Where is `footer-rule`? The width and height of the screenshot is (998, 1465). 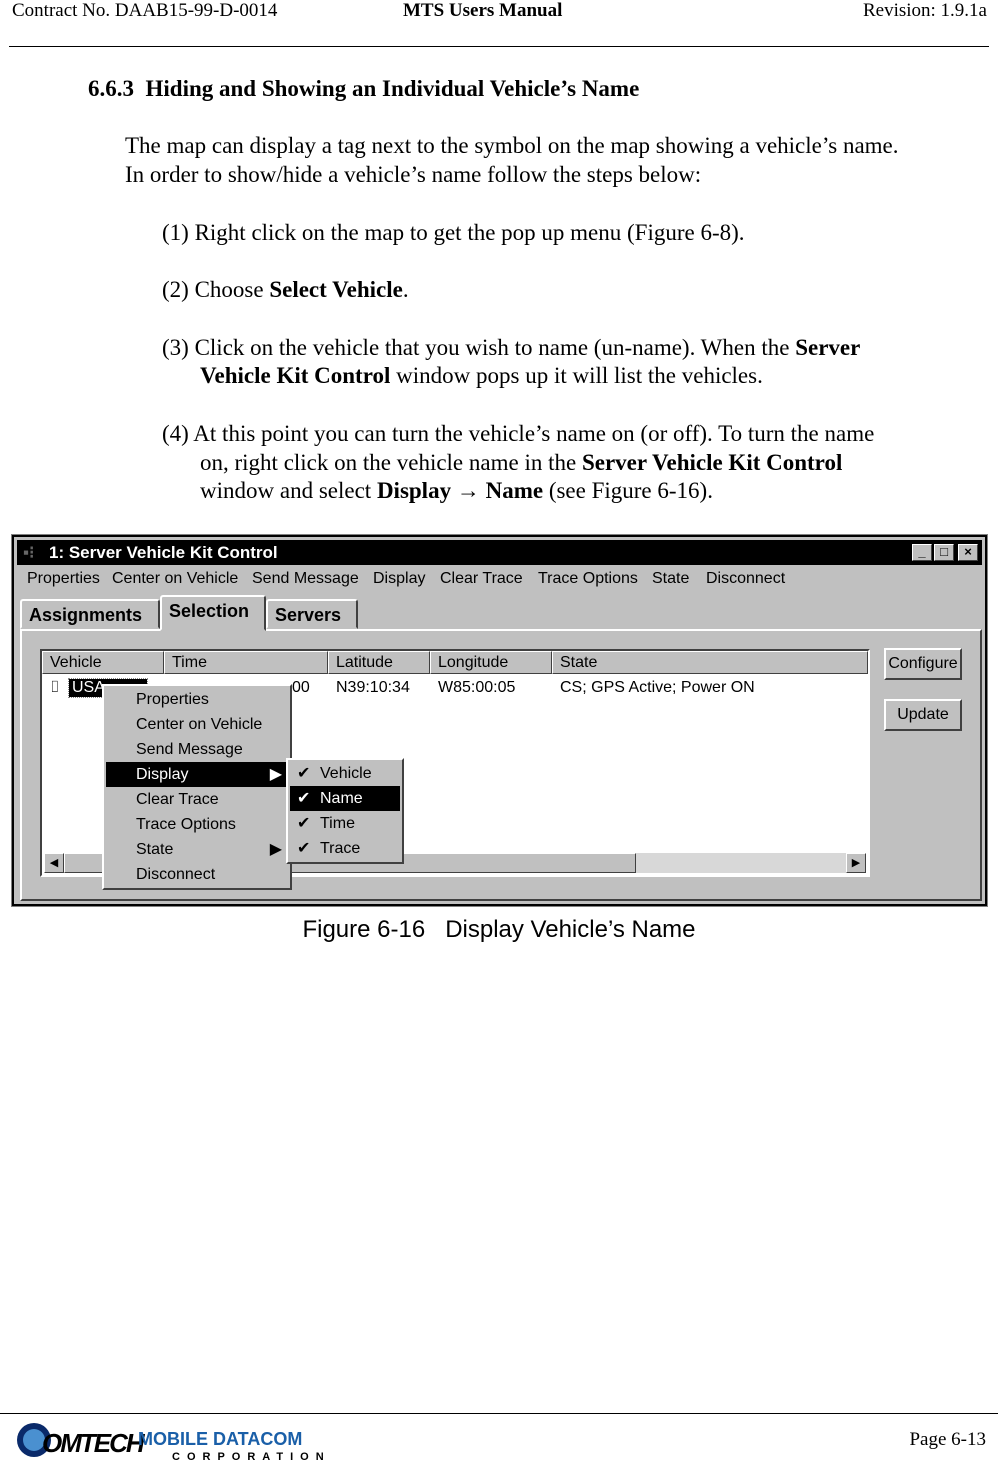 footer-rule is located at coordinates (499, 1413).